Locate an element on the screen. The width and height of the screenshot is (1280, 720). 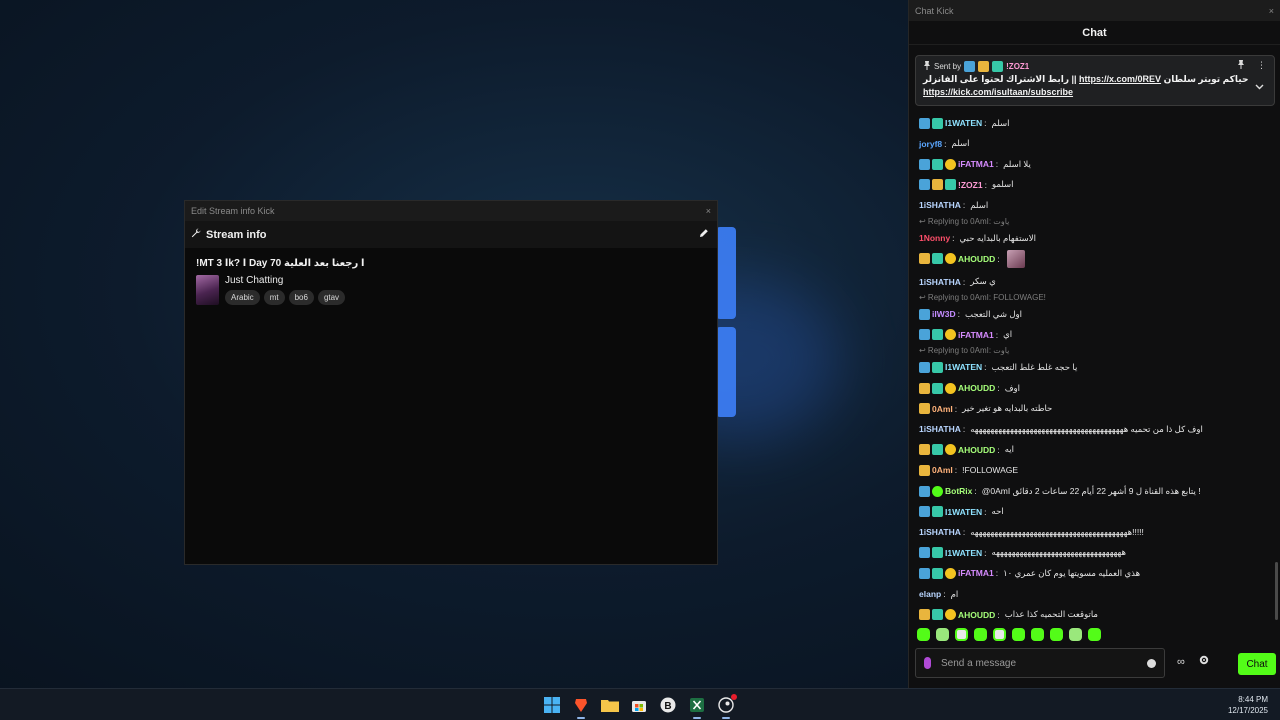
badge-icon is located at coordinates (970, 66).